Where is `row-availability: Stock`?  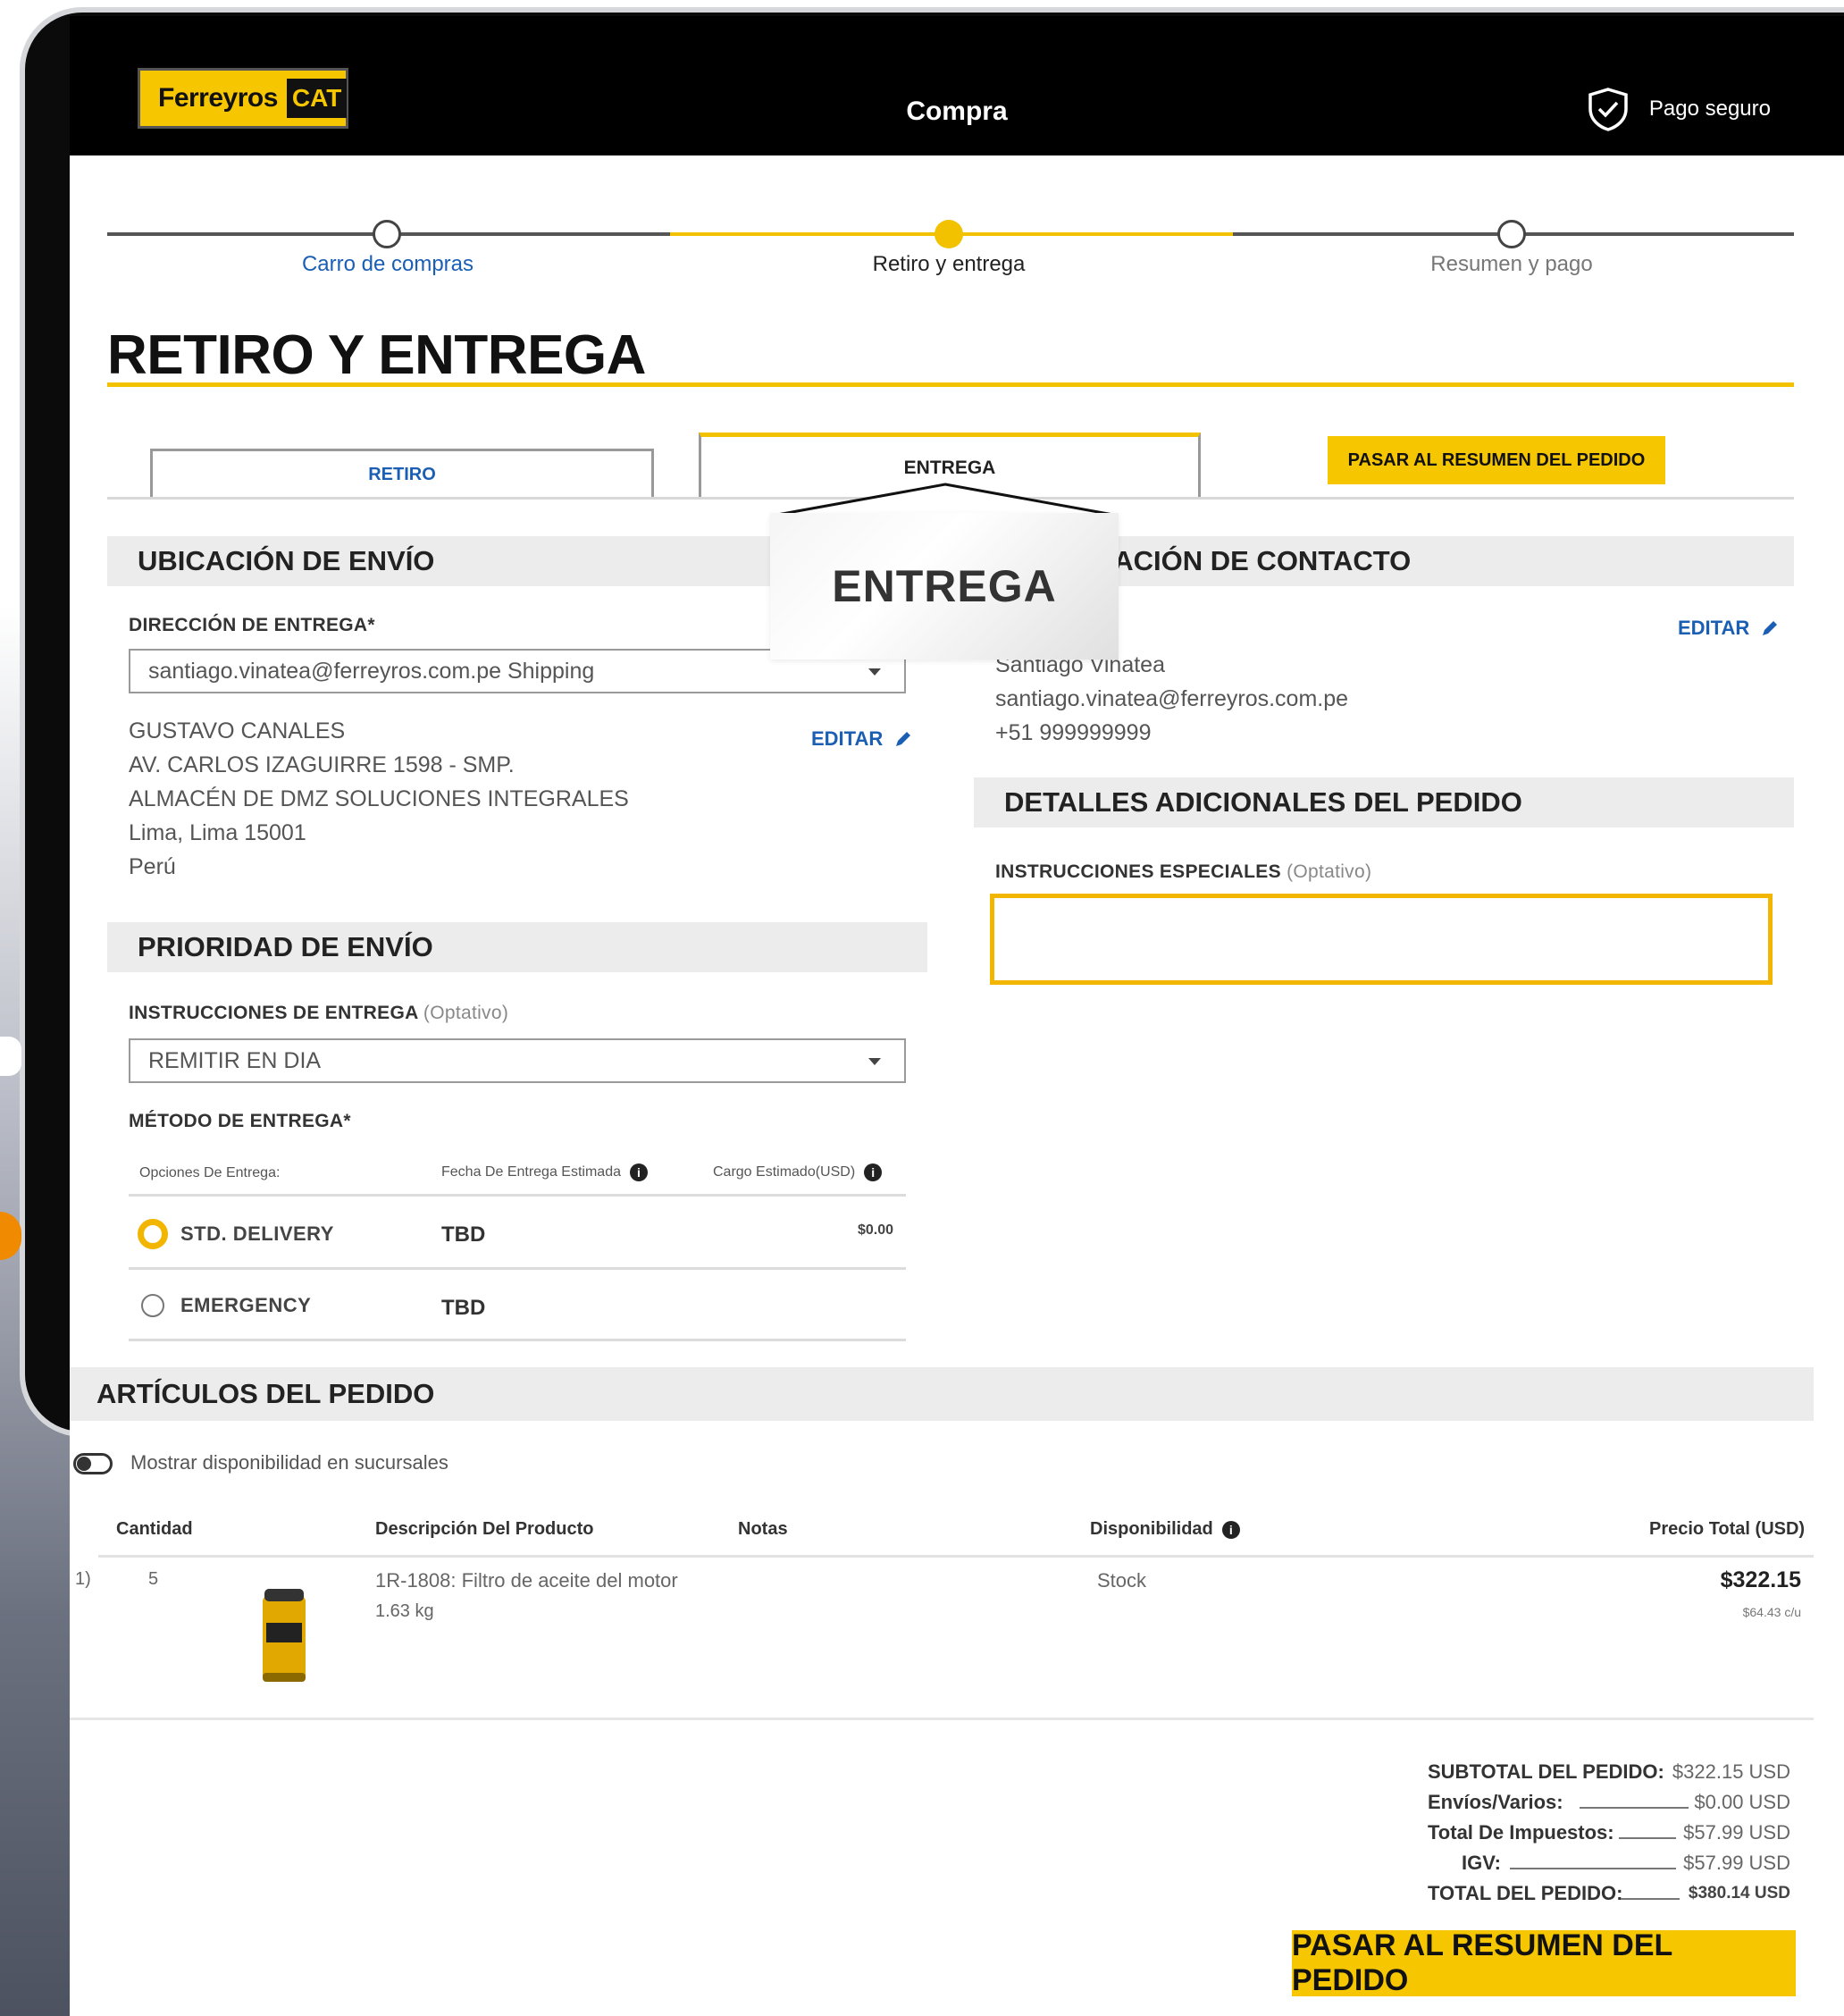 row-availability: Stock is located at coordinates (1122, 1580).